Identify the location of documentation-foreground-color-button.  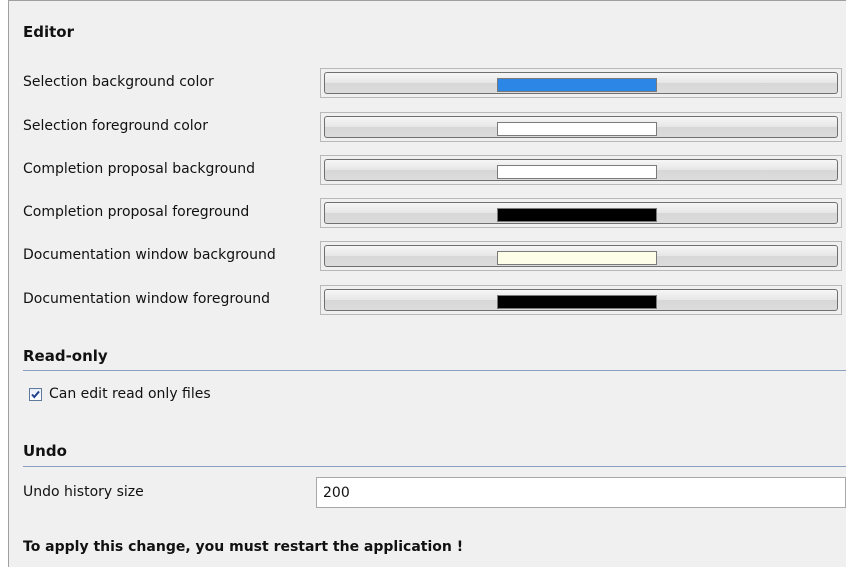
(581, 300).